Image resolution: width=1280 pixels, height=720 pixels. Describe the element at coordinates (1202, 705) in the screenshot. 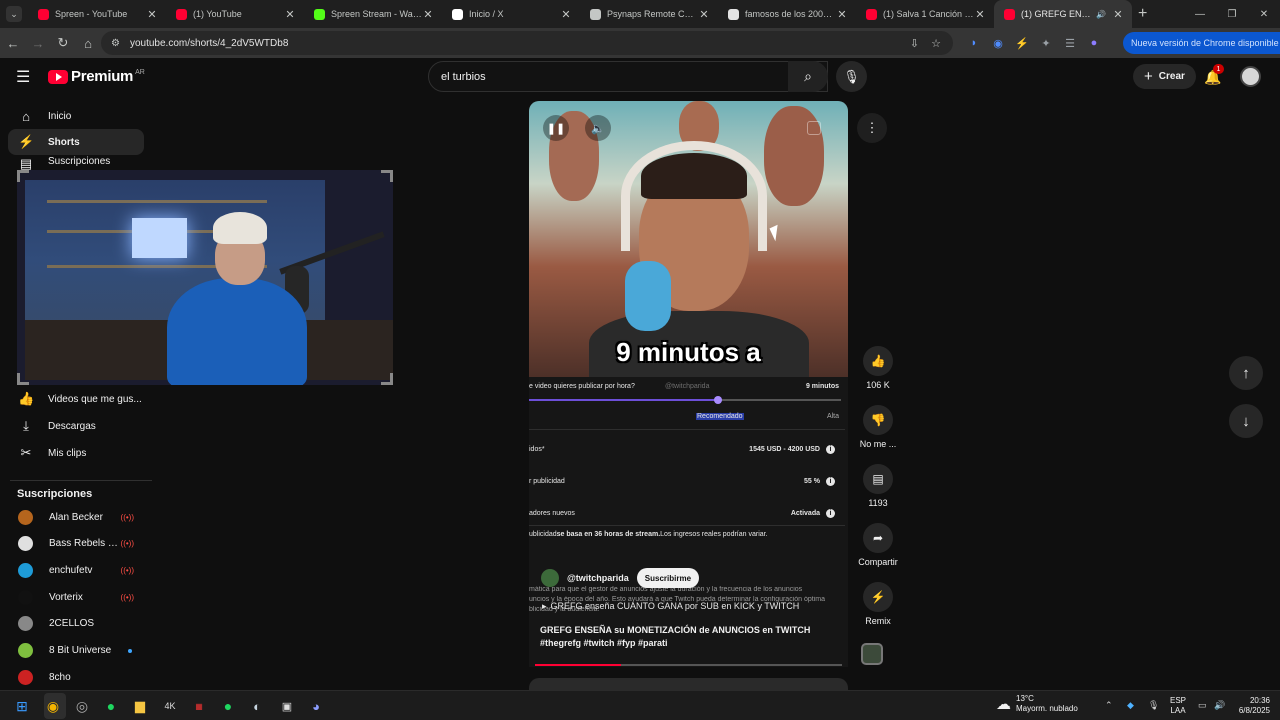

I see `network-icon: ▭` at that location.